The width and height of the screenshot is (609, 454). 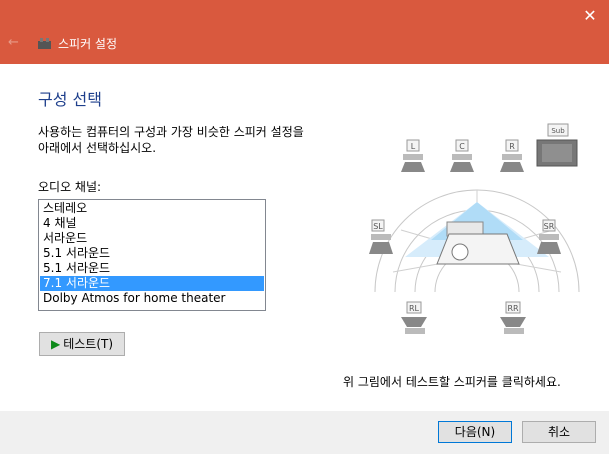 I want to click on speaker-label-sub: Sub, so click(x=558, y=131).